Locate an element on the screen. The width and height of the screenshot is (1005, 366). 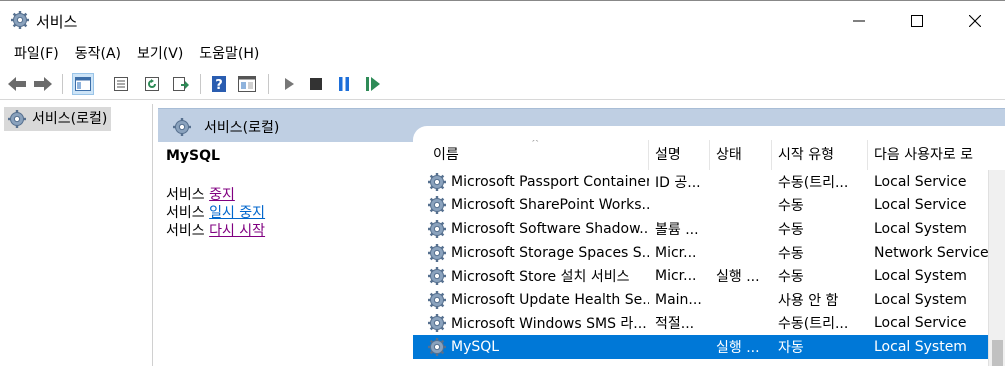
console-tree-icon is located at coordinates (83, 84).